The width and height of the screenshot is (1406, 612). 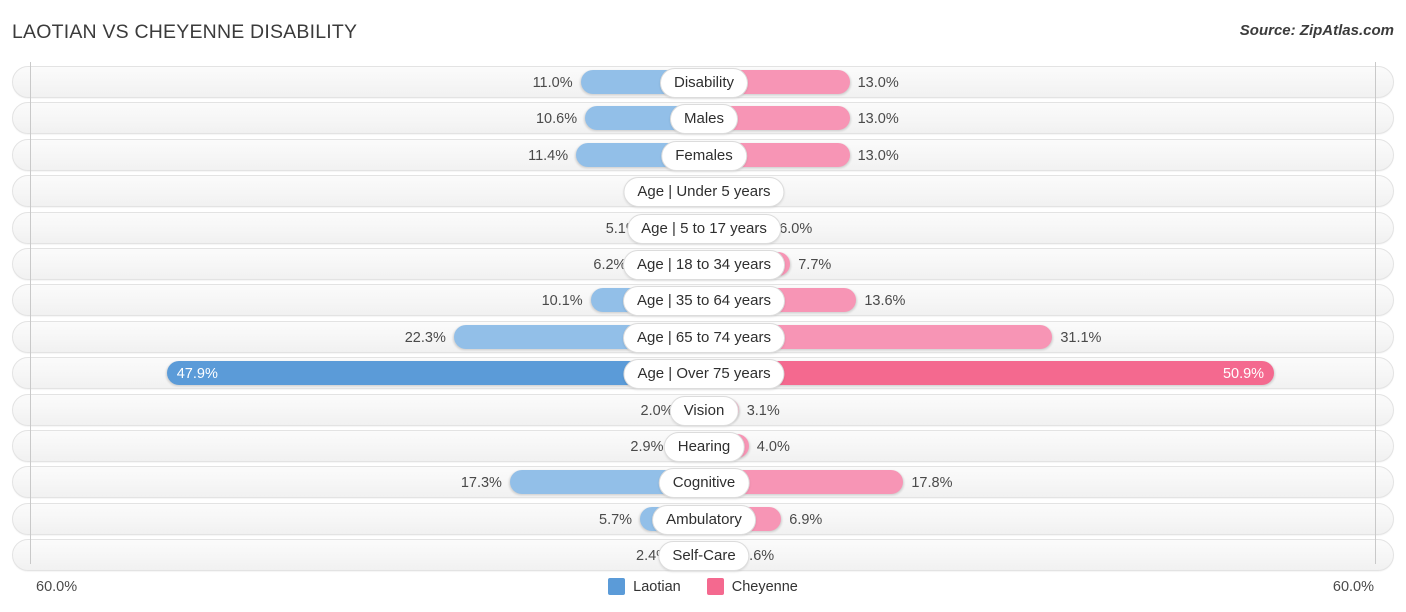 I want to click on category-label: Disability, so click(x=704, y=83).